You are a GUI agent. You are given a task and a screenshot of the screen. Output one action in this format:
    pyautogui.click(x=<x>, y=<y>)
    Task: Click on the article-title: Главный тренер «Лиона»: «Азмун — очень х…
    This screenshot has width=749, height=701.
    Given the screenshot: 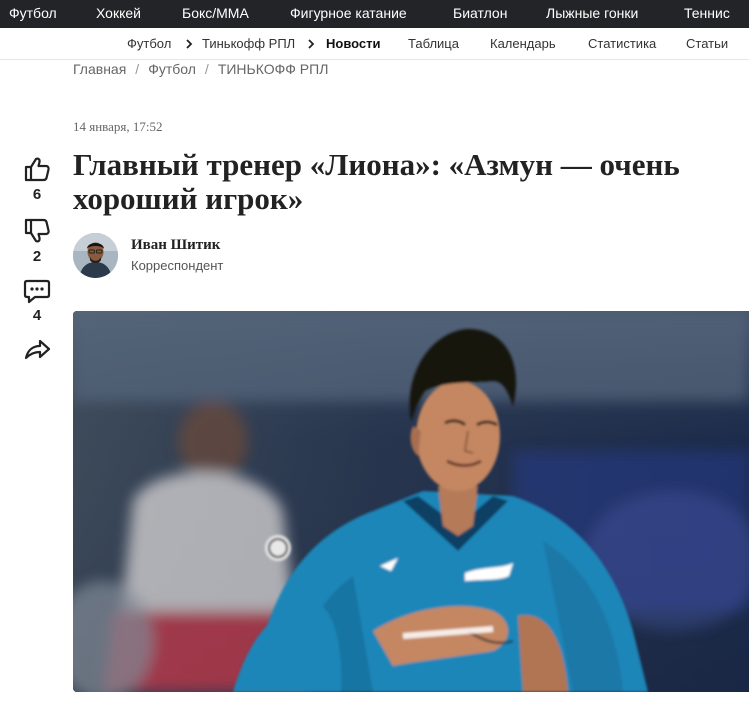 What is the action you would take?
    pyautogui.click(x=411, y=182)
    